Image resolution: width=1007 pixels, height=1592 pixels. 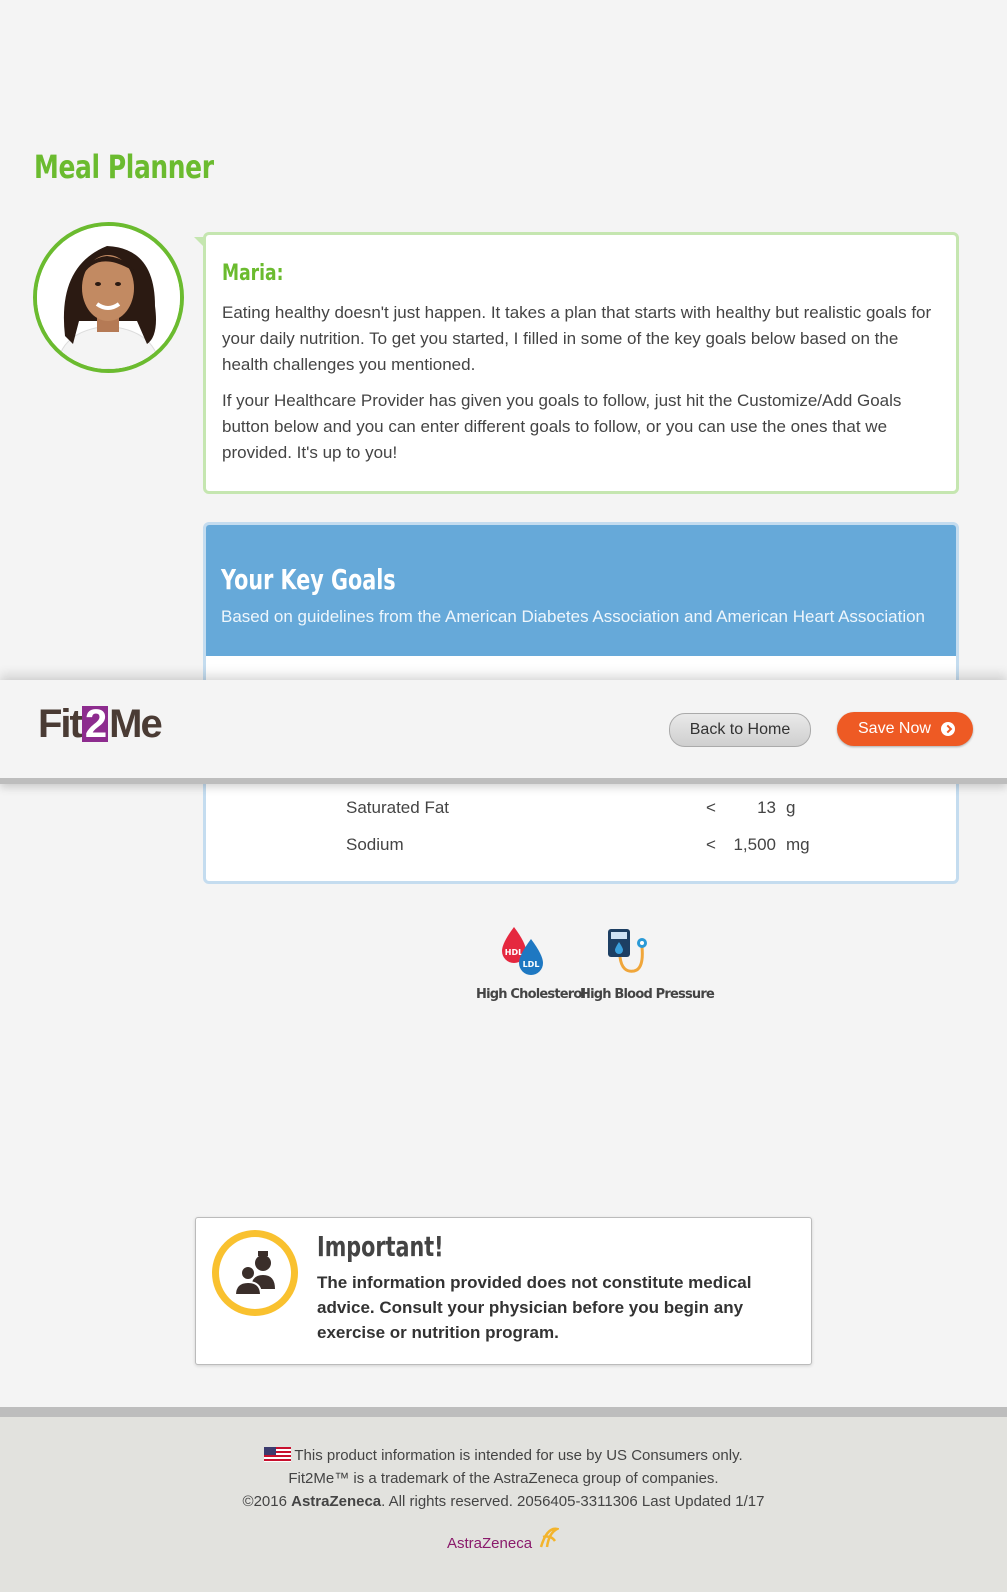 What do you see at coordinates (647, 963) in the screenshot?
I see `condition-high-blood-pressure: High Blood Pressure` at bounding box center [647, 963].